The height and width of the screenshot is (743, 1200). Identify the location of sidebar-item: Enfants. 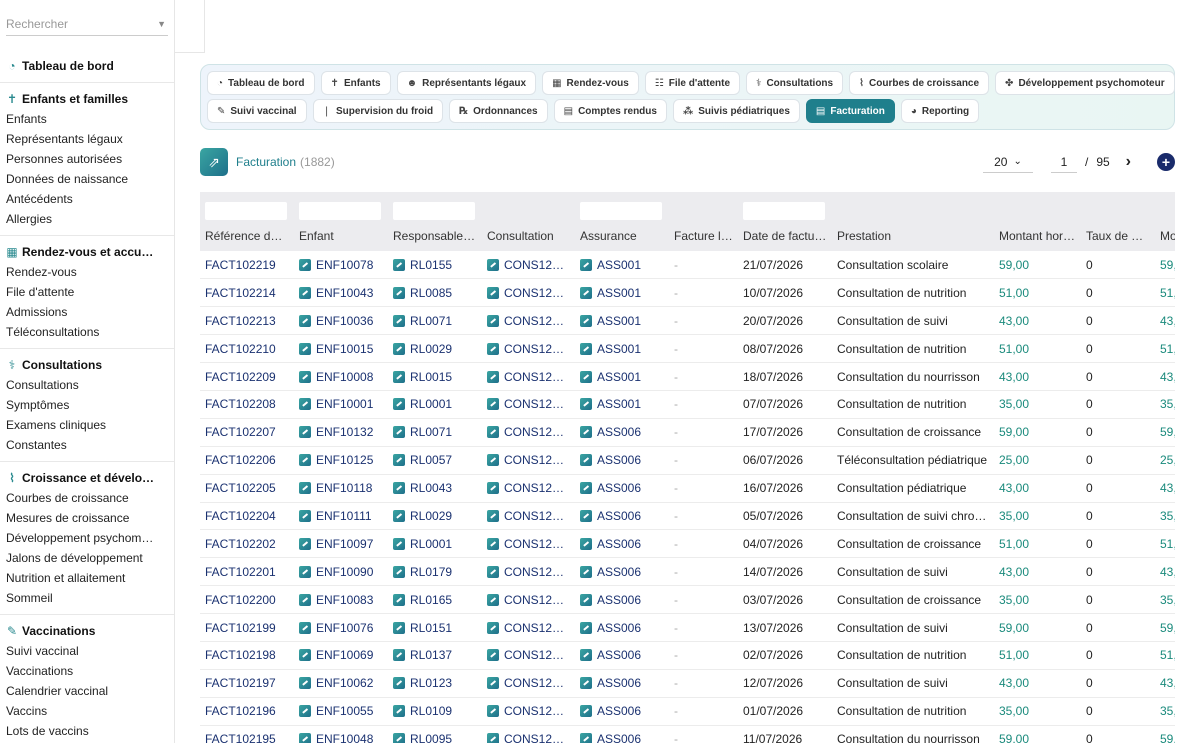
(87, 119).